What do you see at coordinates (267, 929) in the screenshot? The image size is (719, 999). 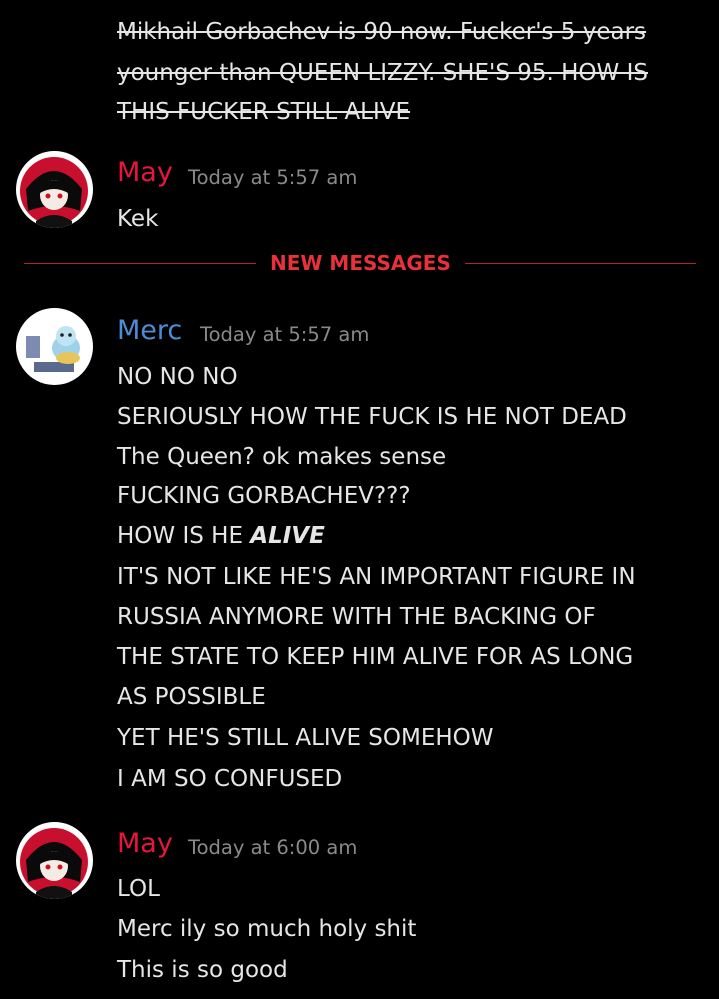 I see `message-line: Merc ily so much holy shit` at bounding box center [267, 929].